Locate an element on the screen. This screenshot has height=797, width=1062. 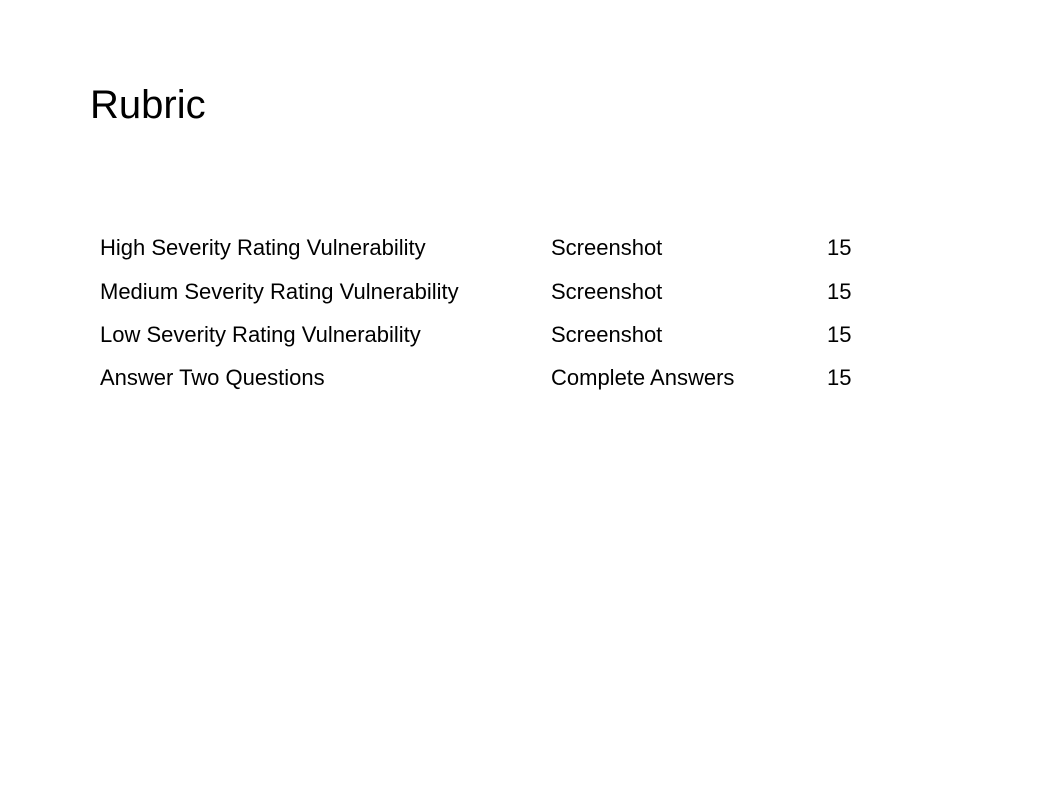
rubric-row: Answer Two Questions Complete Answers 15 is located at coordinates (500, 378).